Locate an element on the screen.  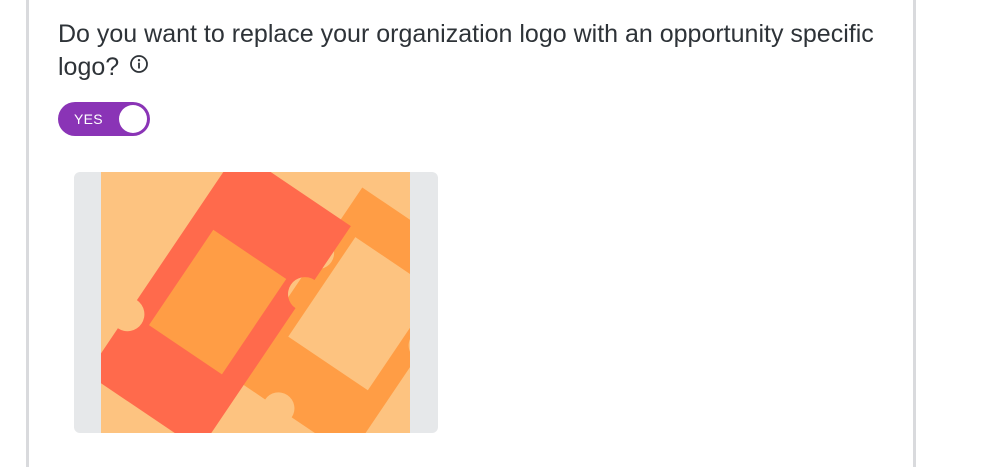
toggle-label: YES is located at coordinates (88, 119).